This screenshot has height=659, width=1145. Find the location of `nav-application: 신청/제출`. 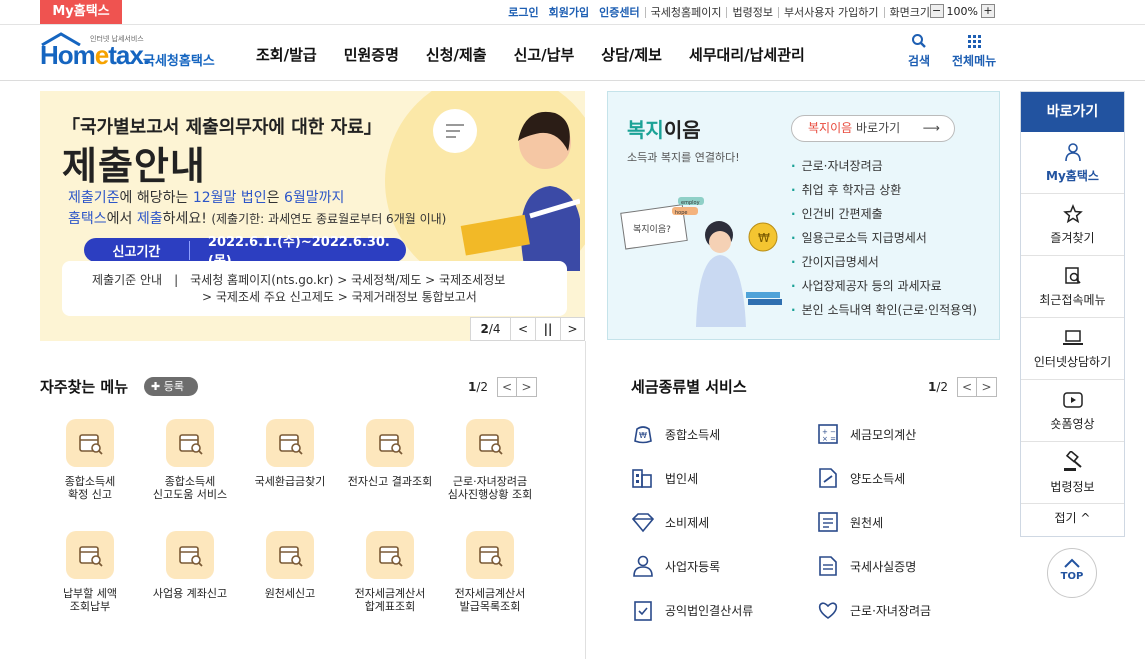

nav-application: 신청/제출 is located at coordinates (456, 54).